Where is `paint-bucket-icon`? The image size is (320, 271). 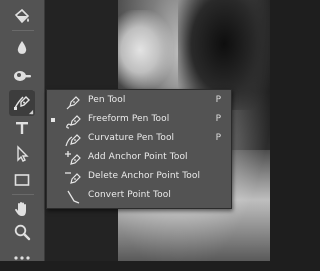
paint-bucket-icon is located at coordinates (22, 16).